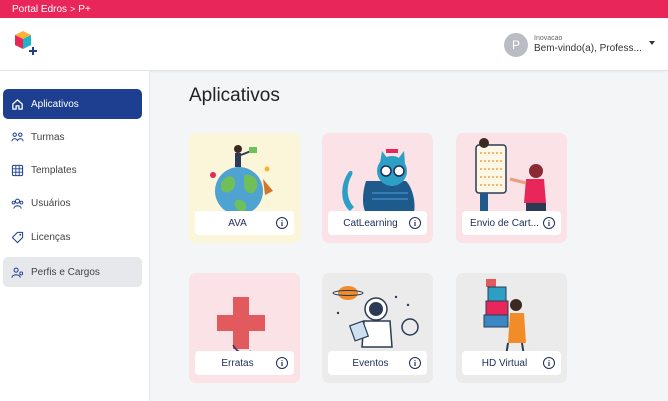 This screenshot has width=668, height=401. I want to click on app-card-eventos: Eventos i, so click(377, 328).